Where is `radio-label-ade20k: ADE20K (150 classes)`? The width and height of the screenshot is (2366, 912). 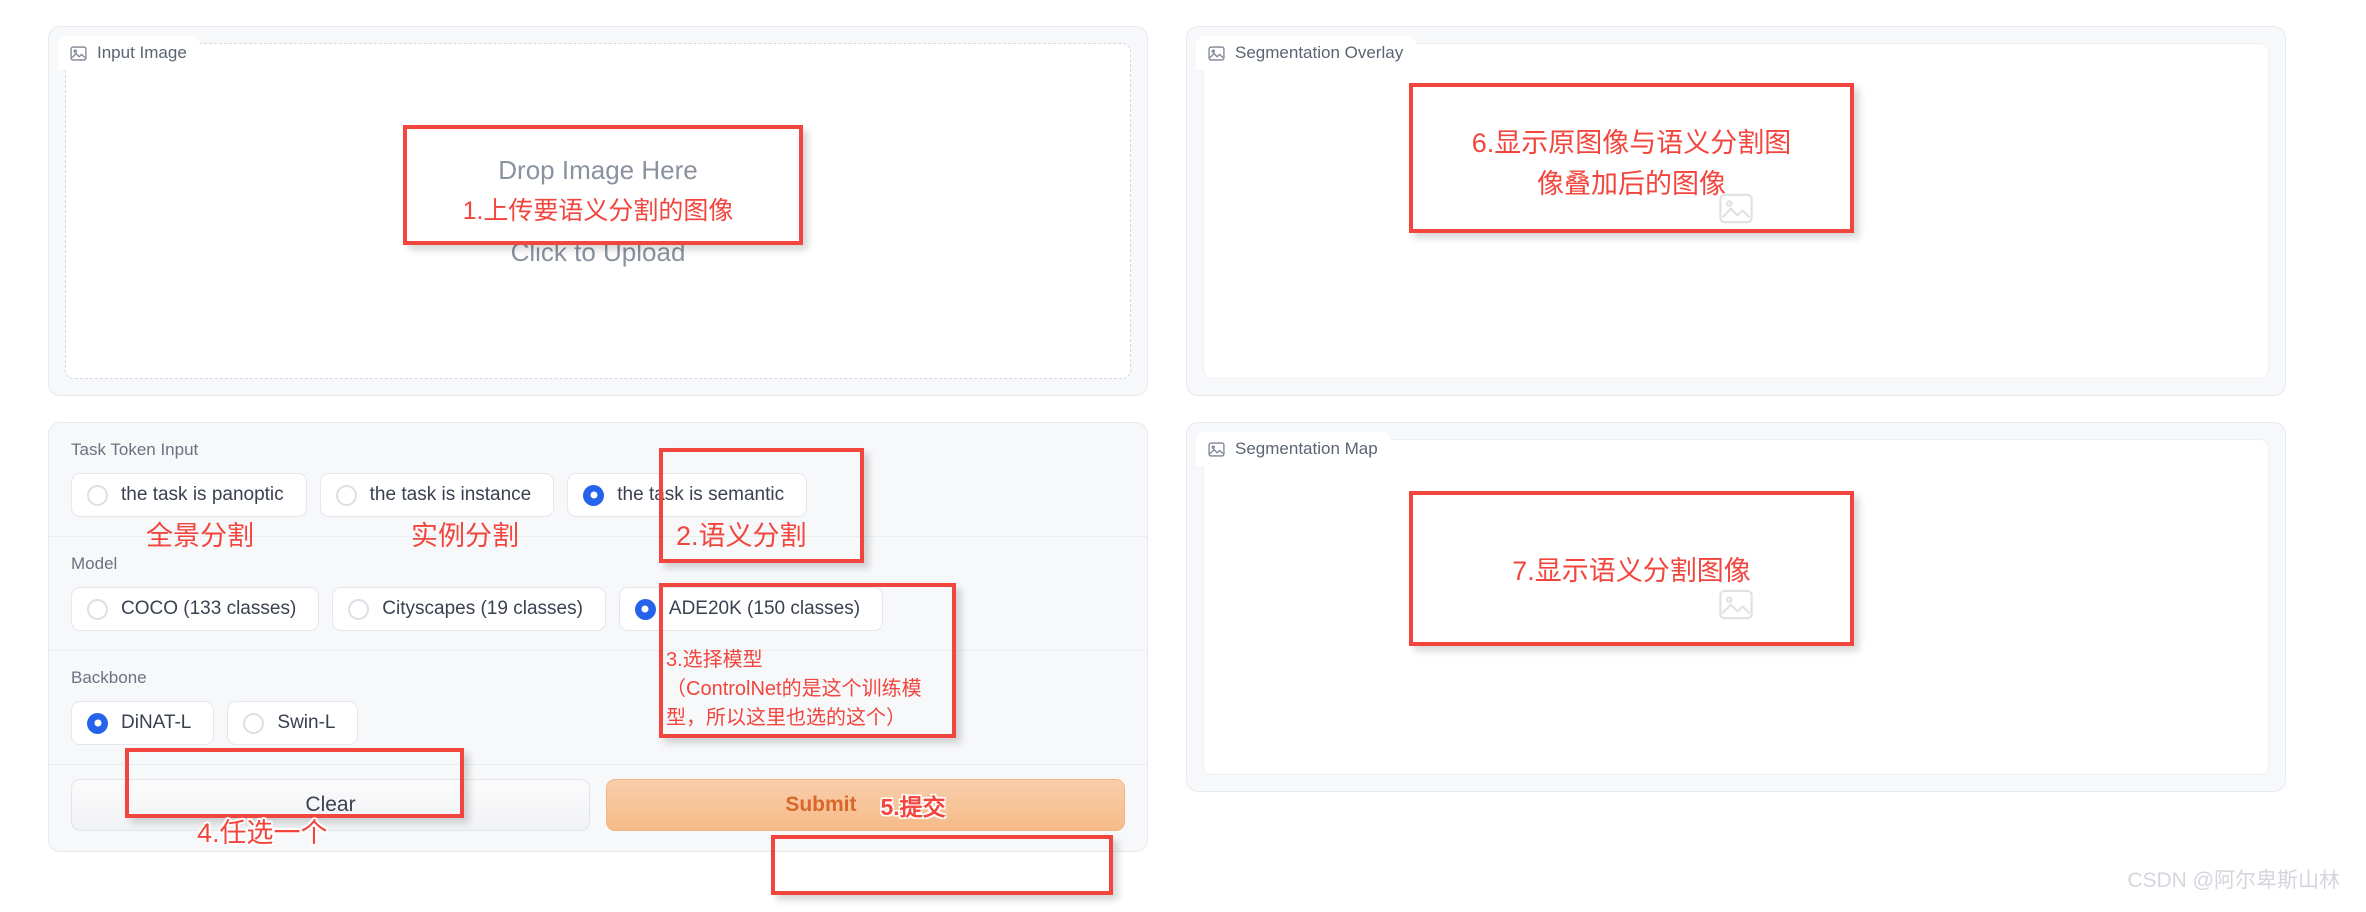
radio-label-ade20k: ADE20K (150 classes) is located at coordinates (764, 608).